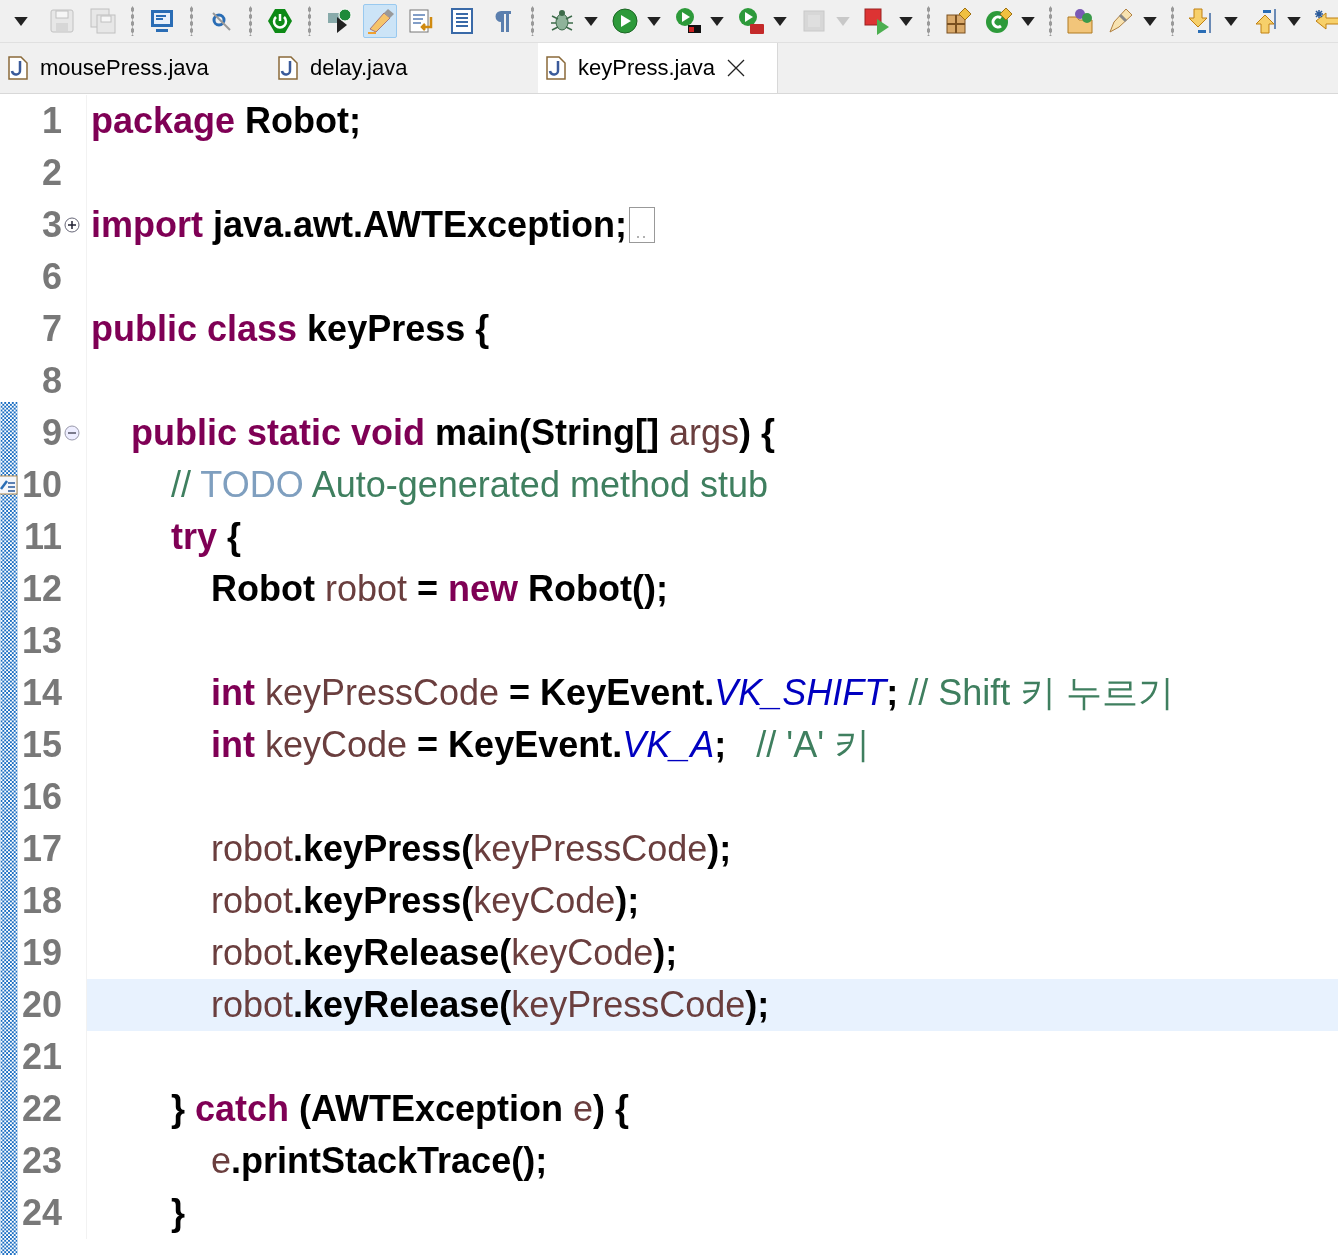  Describe the element at coordinates (41, 901) in the screenshot. I see `line-number: 18` at that location.